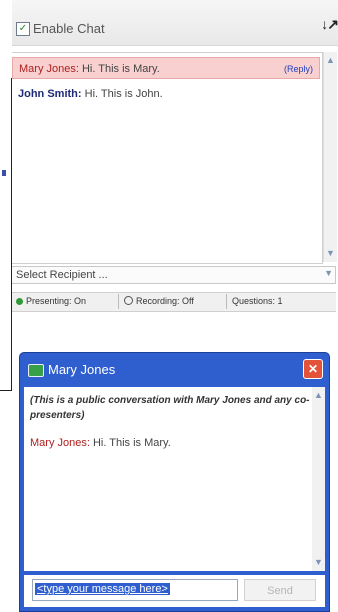  I want to click on chat-window-icon, so click(36, 370).